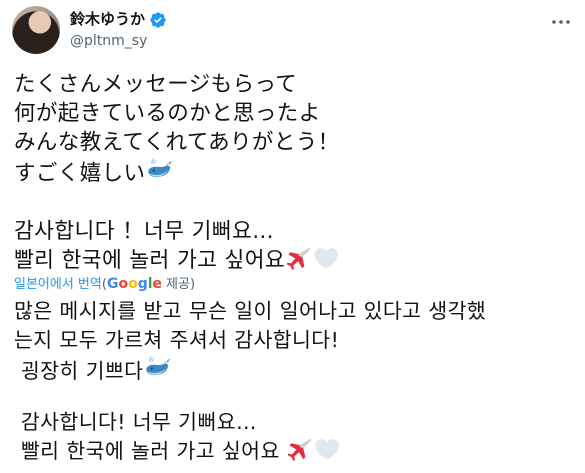 The width and height of the screenshot is (585, 473). What do you see at coordinates (296, 172) in the screenshot?
I see `tweet-text-line: すごく嬉しい` at bounding box center [296, 172].